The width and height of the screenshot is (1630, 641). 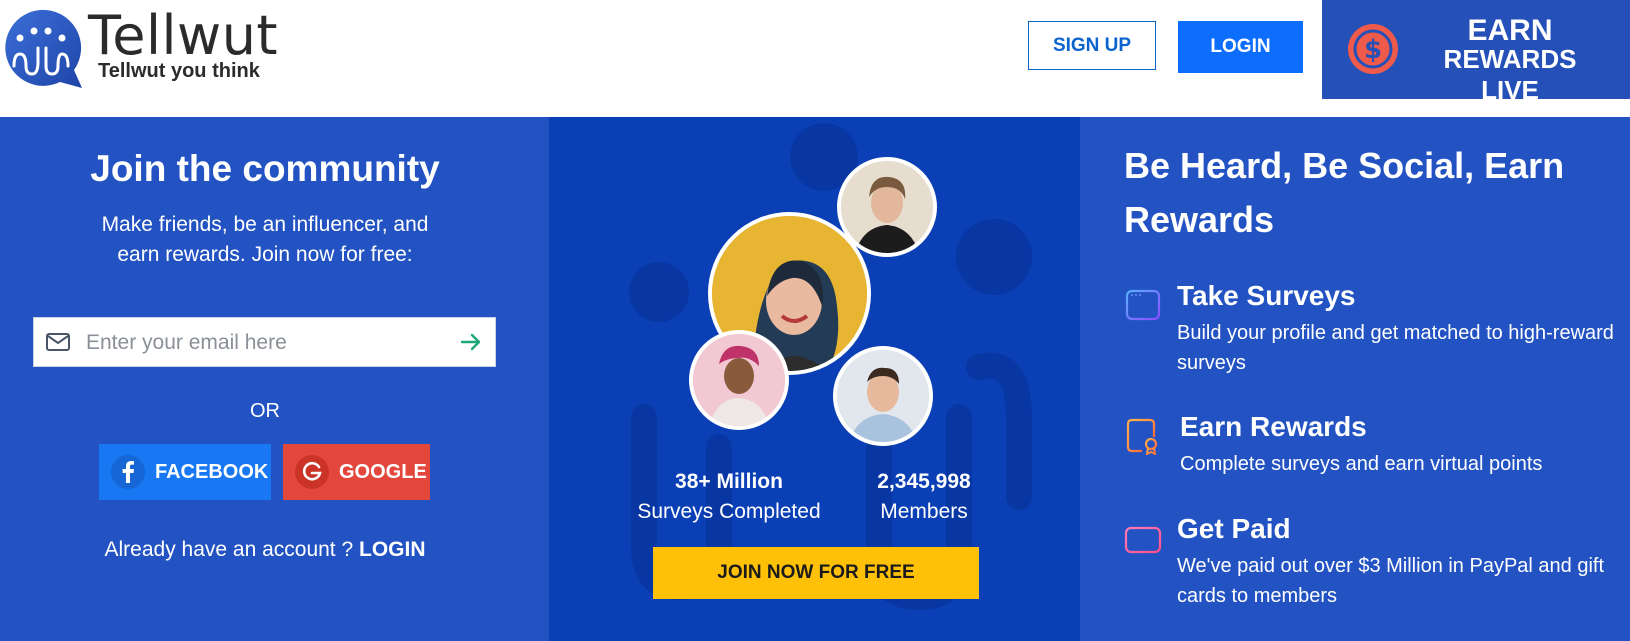 I want to click on feature-title: Take Surveys, so click(x=1266, y=295).